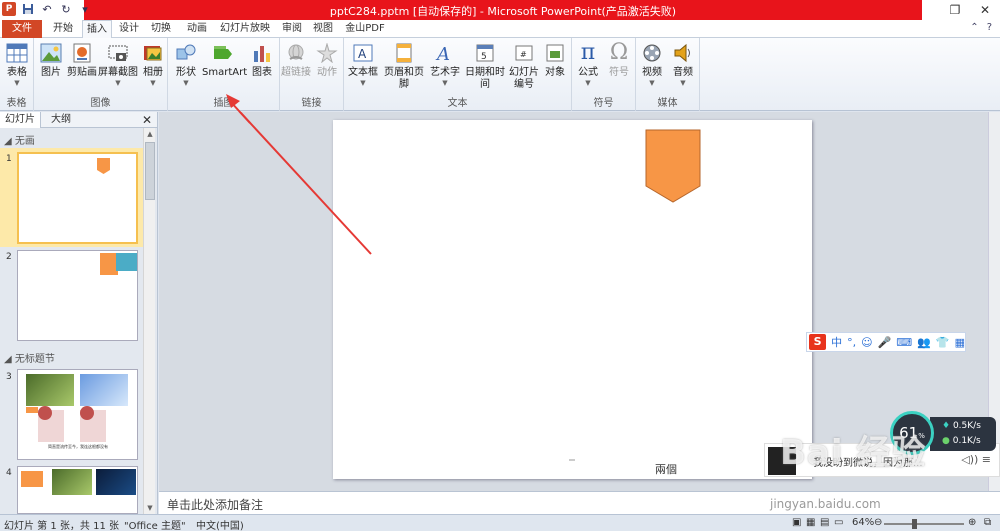  Describe the element at coordinates (22, 29) in the screenshot. I see `tab-file: 文件` at that location.